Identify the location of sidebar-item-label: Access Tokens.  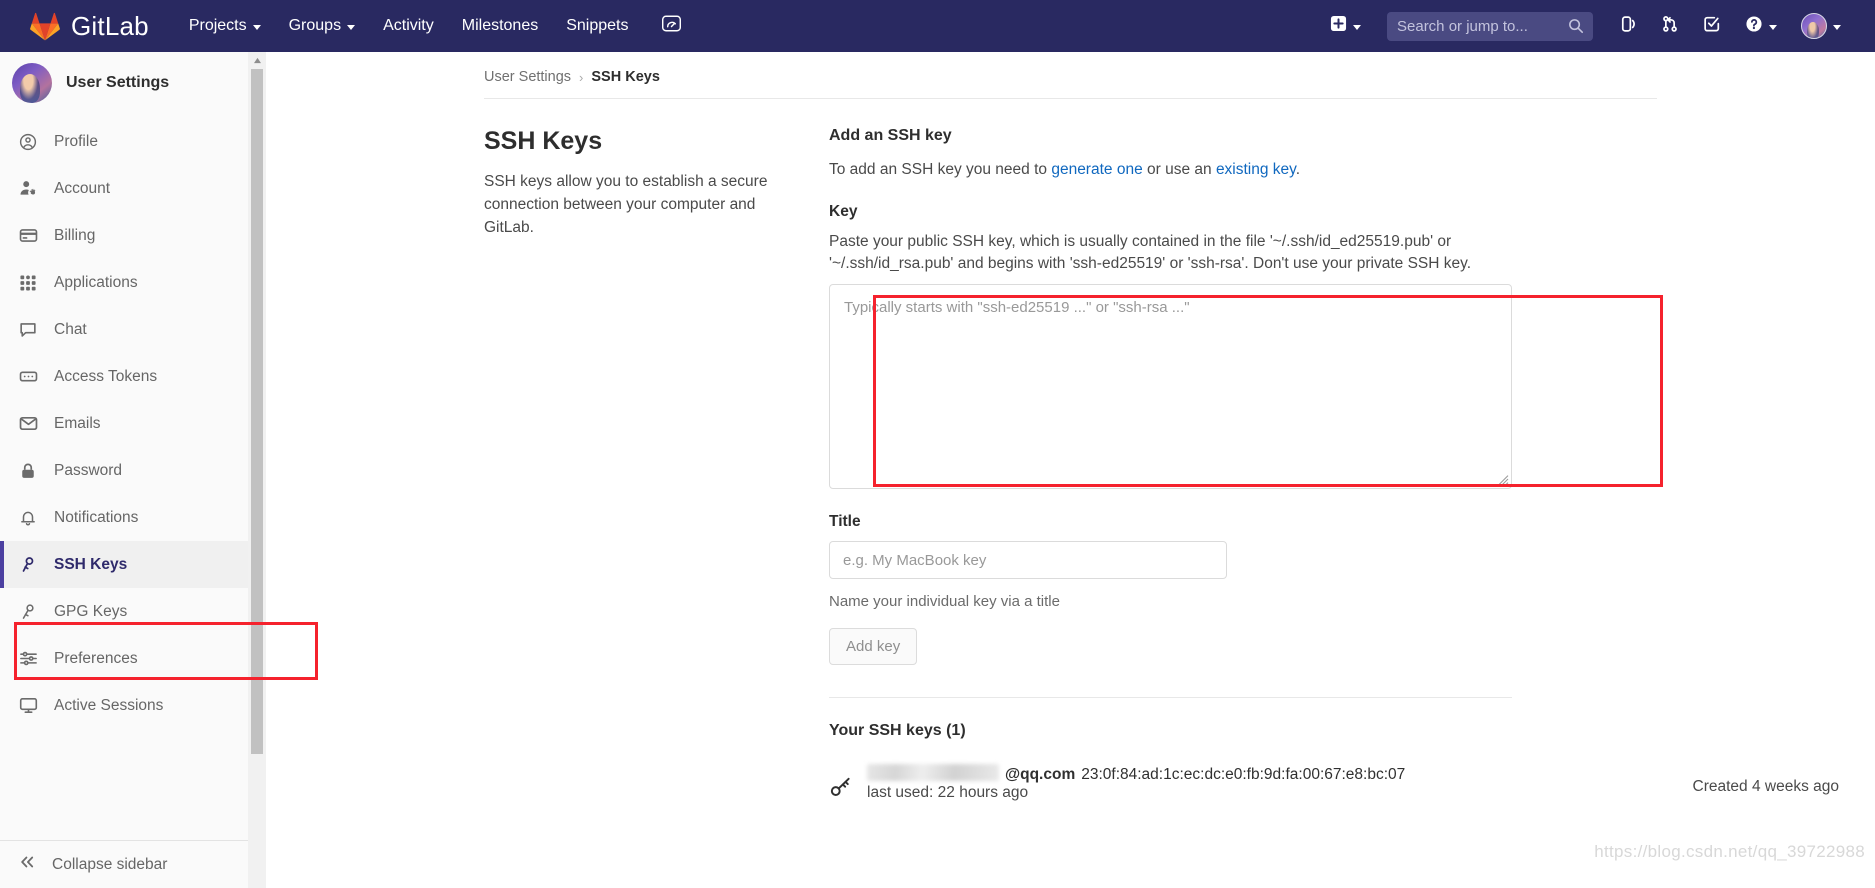
(106, 376).